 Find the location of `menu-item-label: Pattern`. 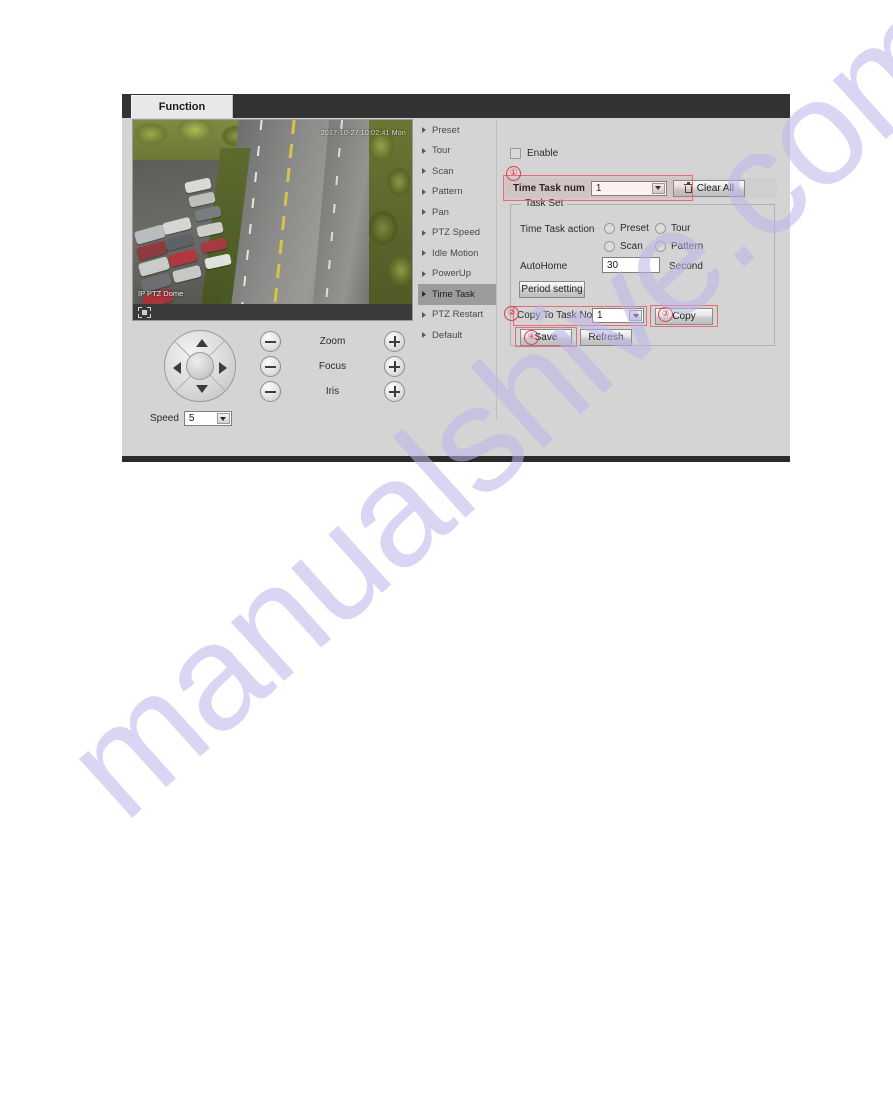

menu-item-label: Pattern is located at coordinates (447, 192).